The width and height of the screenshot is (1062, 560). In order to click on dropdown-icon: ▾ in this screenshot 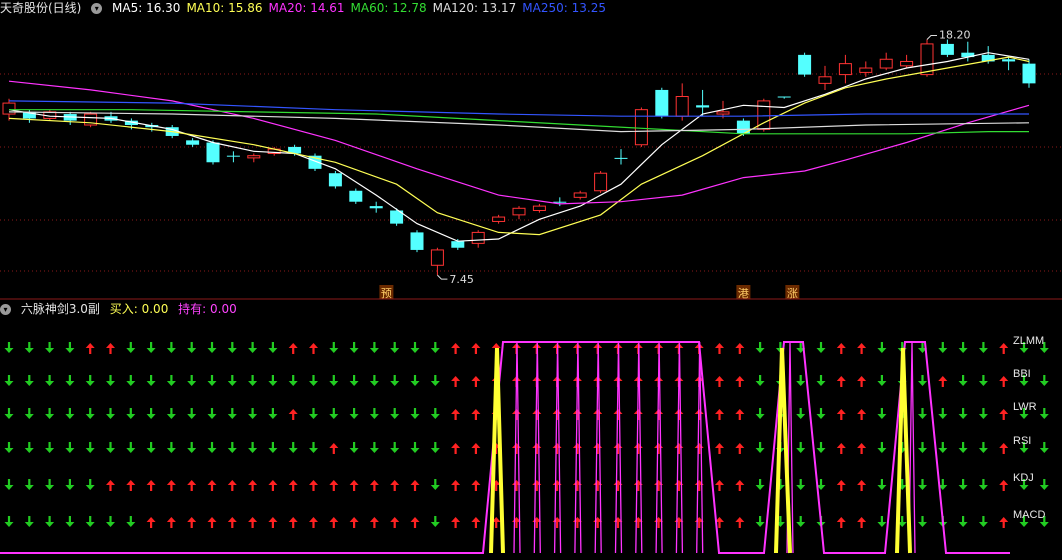, I will do `click(5, 309)`.